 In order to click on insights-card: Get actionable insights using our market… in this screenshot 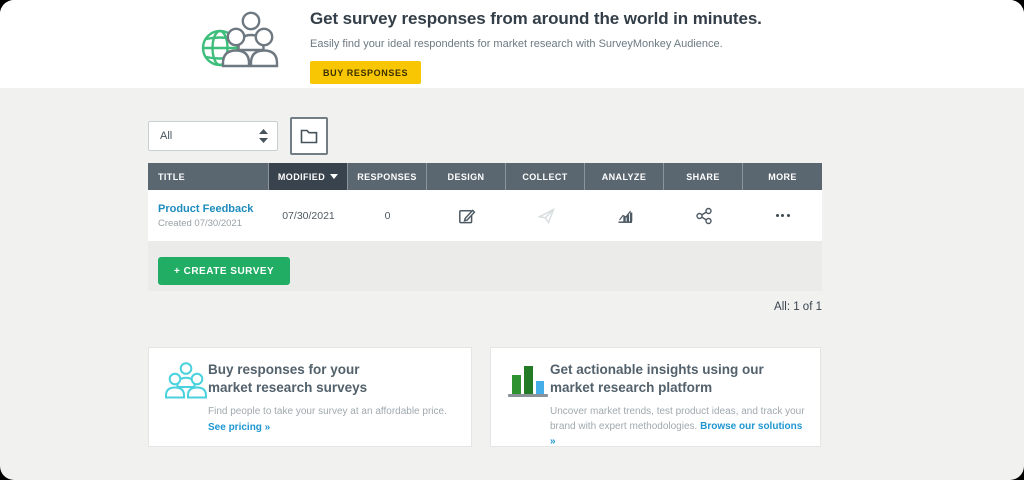, I will do `click(655, 397)`.